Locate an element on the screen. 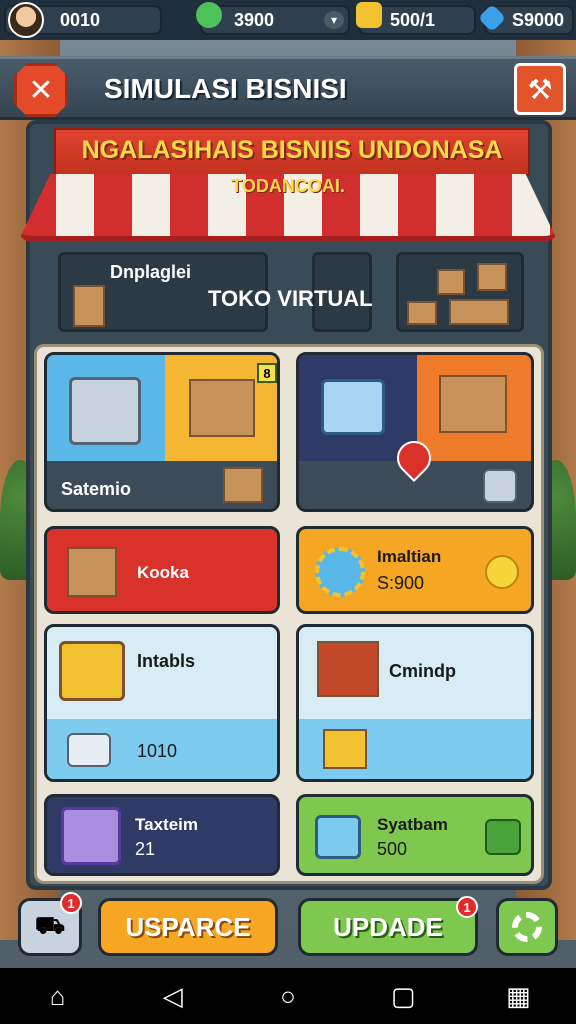  player-avatar-icon is located at coordinates (26, 20).